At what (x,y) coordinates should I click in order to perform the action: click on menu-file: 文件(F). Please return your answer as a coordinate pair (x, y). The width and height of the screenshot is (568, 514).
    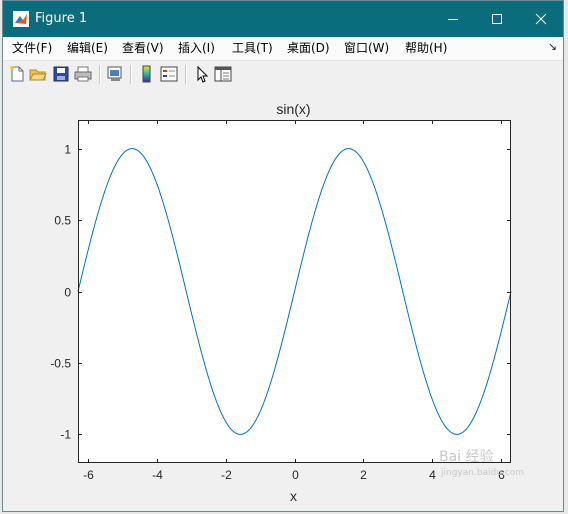
    Looking at the image, I should click on (32, 48).